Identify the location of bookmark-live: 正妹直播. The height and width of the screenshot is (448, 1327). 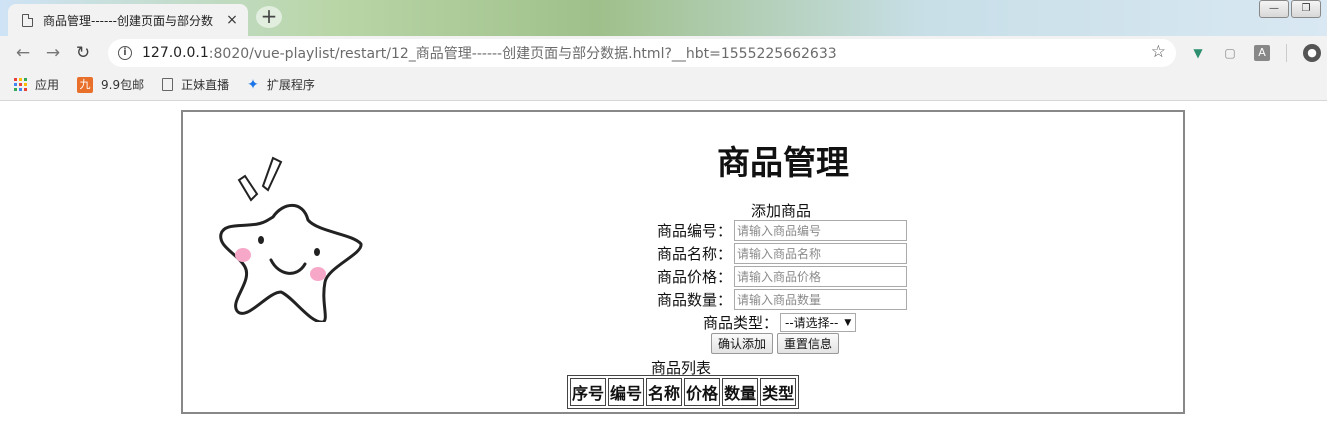
(195, 84).